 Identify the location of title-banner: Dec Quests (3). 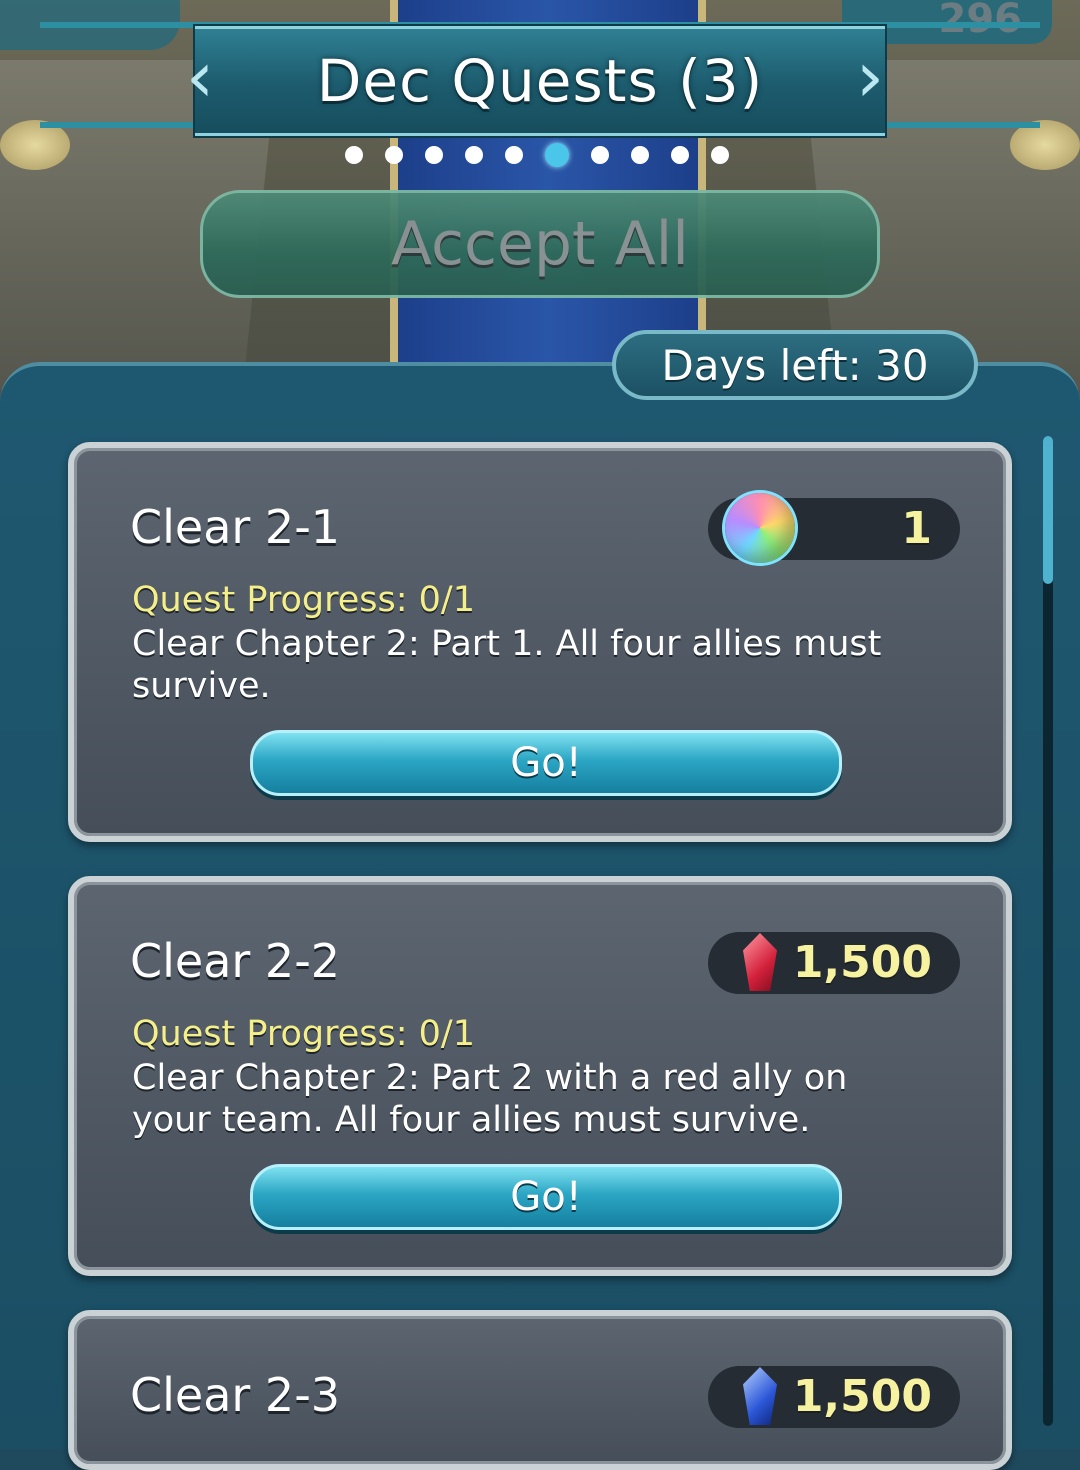
(540, 81).